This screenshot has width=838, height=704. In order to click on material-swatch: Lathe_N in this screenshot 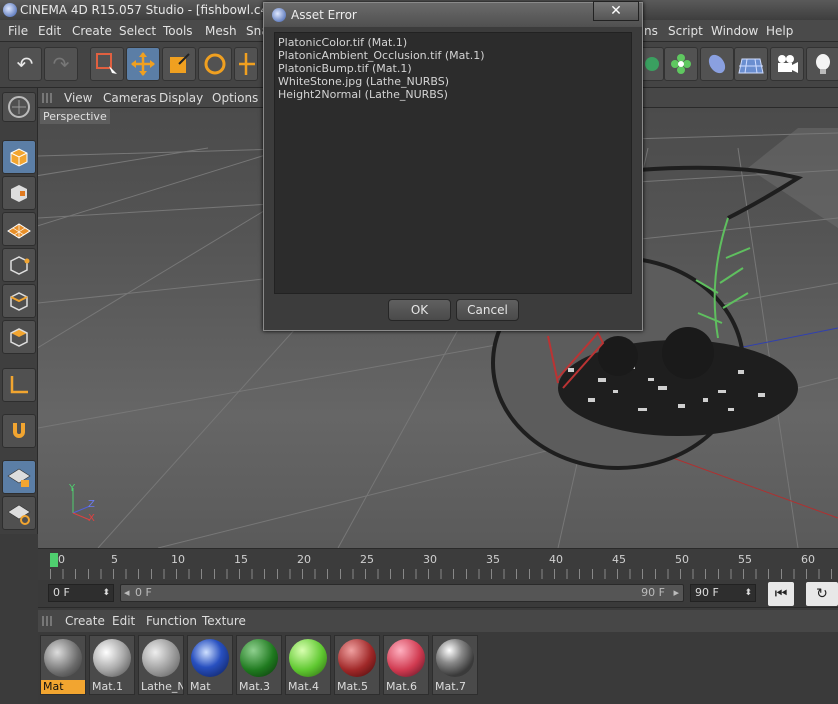, I will do `click(161, 665)`.